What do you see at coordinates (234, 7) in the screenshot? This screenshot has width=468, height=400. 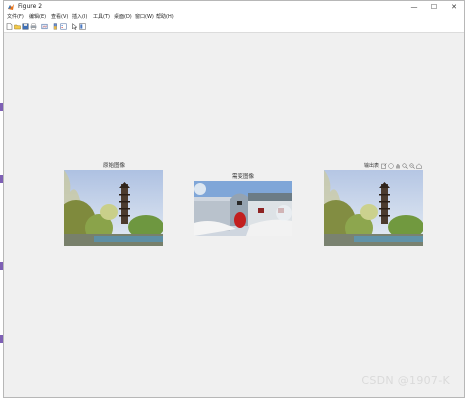 I see `title-bar: Figure 2 — ☐ ✕` at bounding box center [234, 7].